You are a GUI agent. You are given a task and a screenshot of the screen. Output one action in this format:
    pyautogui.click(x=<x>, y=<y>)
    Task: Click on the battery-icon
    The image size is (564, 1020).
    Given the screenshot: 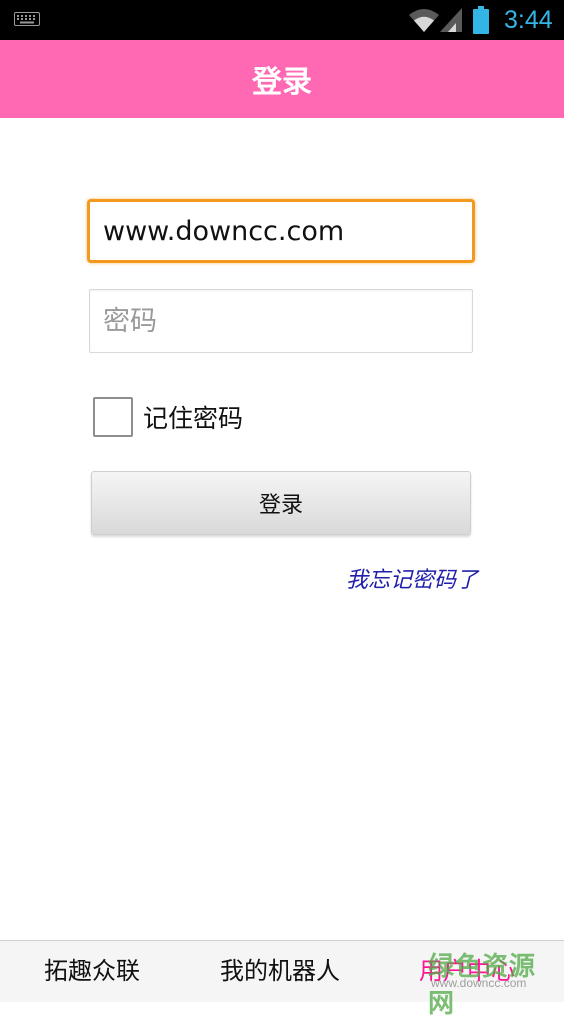 What is the action you would take?
    pyautogui.click(x=481, y=20)
    